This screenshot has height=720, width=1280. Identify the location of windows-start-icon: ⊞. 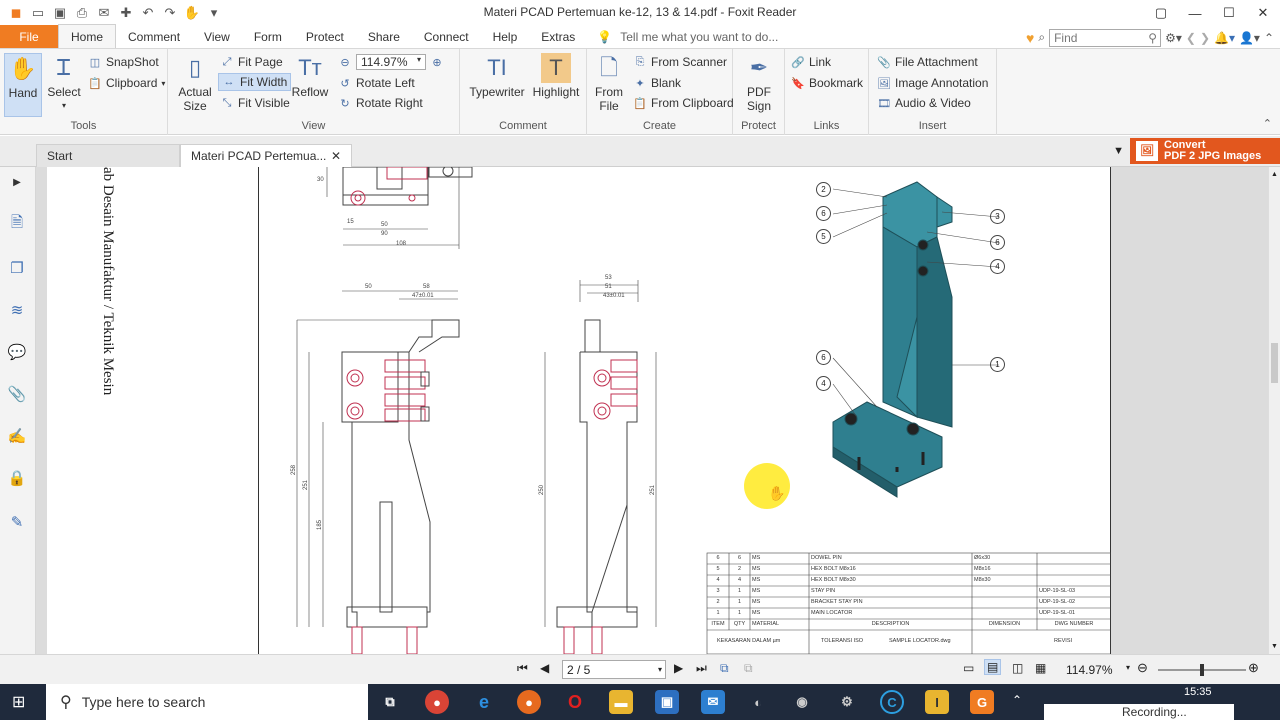
(18, 702).